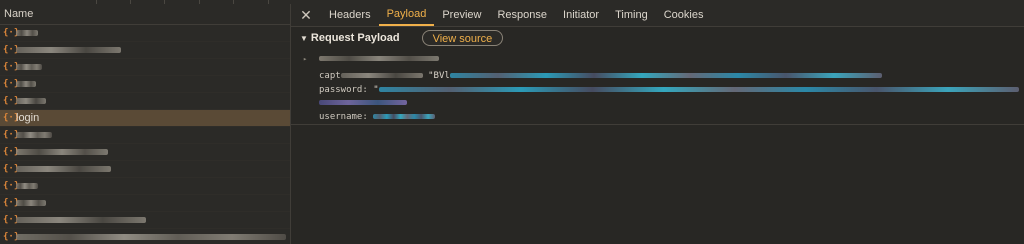 This screenshot has height=244, width=1024. What do you see at coordinates (304, 38) in the screenshot?
I see `caret-down-icon: ▼` at bounding box center [304, 38].